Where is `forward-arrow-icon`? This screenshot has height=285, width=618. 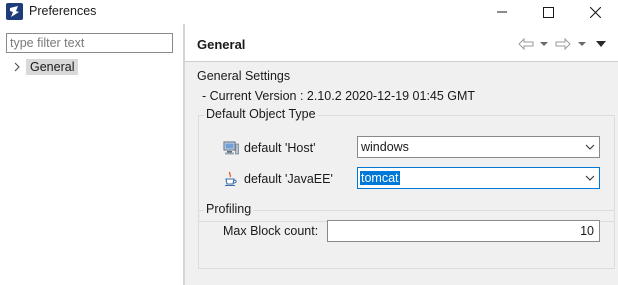
forward-arrow-icon is located at coordinates (563, 44).